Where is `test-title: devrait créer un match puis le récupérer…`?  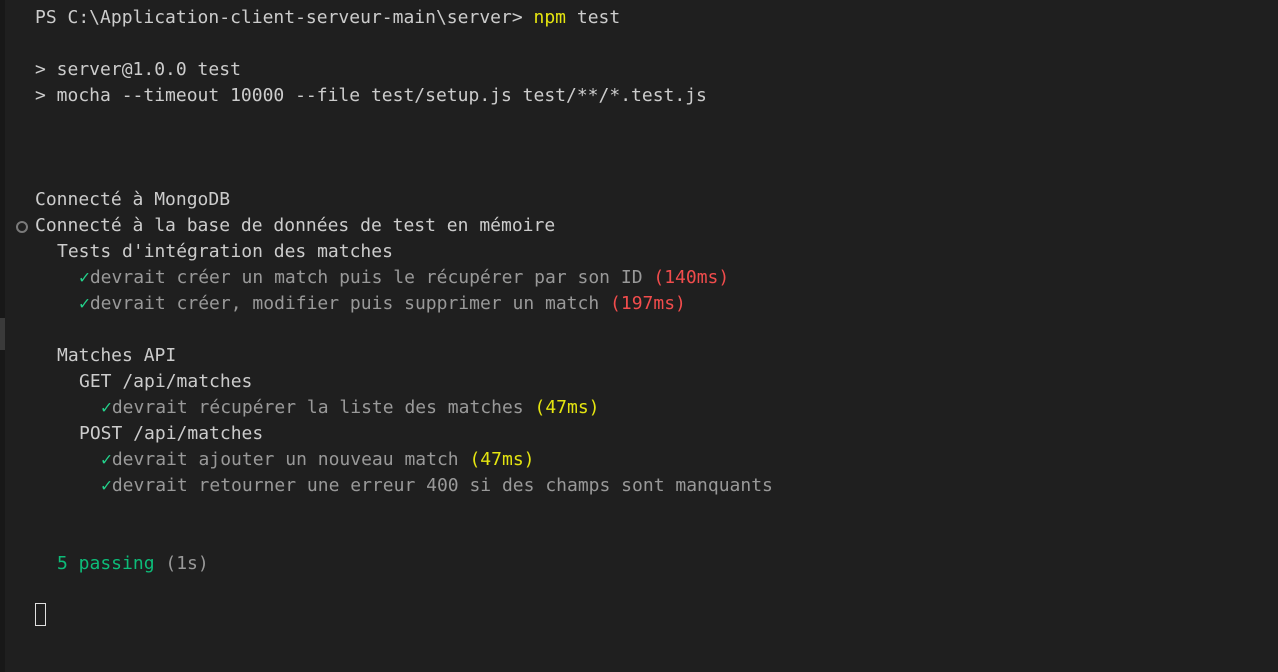 test-title: devrait créer un match puis le récupérer… is located at coordinates (366, 277).